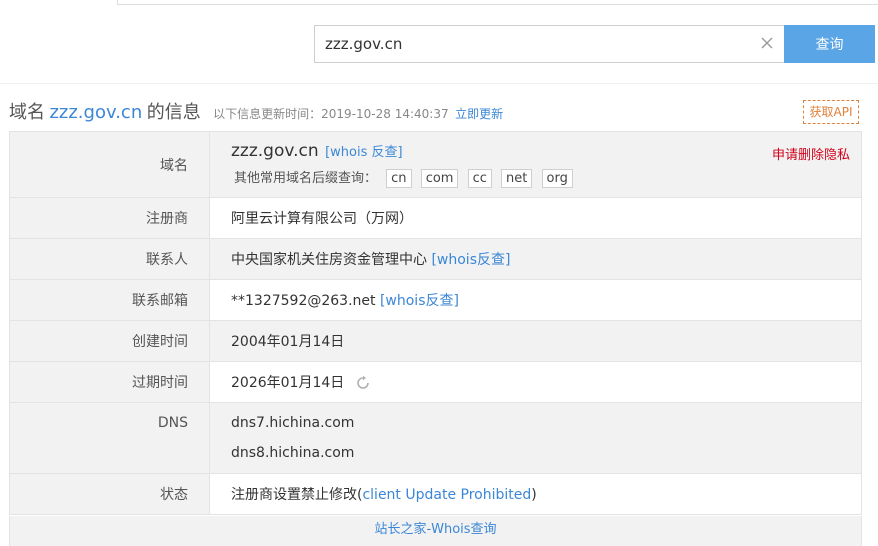 The image size is (878, 546). I want to click on refresh-now-link: 立即更新, so click(479, 114).